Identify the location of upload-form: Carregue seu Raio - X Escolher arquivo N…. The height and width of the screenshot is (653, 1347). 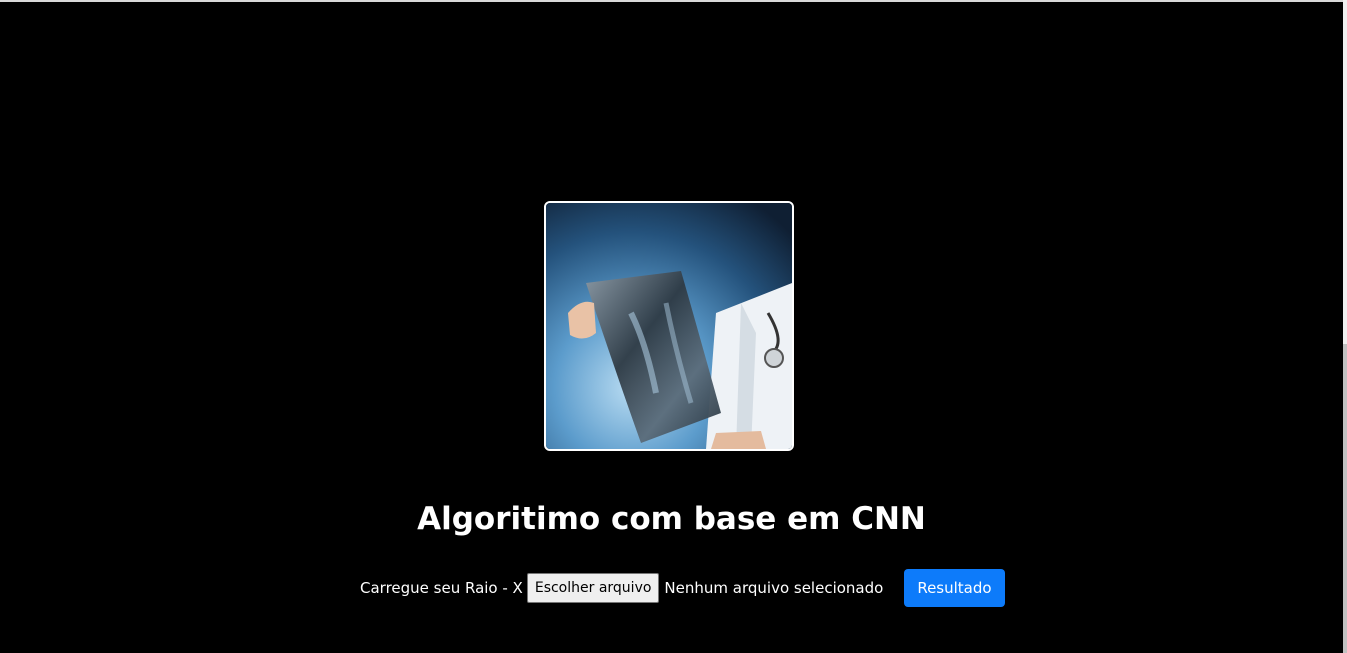
(682, 588).